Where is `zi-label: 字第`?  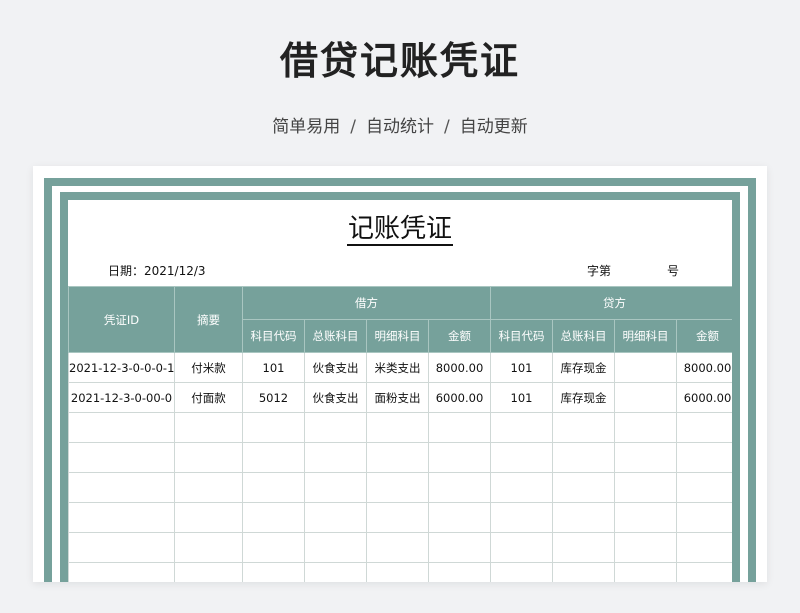 zi-label: 字第 is located at coordinates (599, 271).